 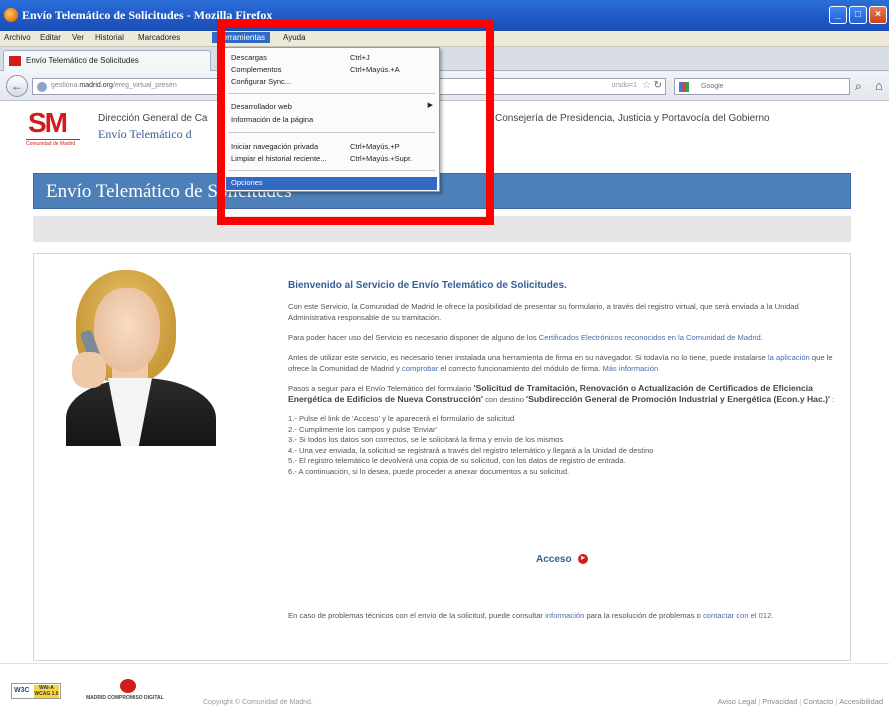 What do you see at coordinates (789, 357) in the screenshot?
I see `application-link: la aplicación` at bounding box center [789, 357].